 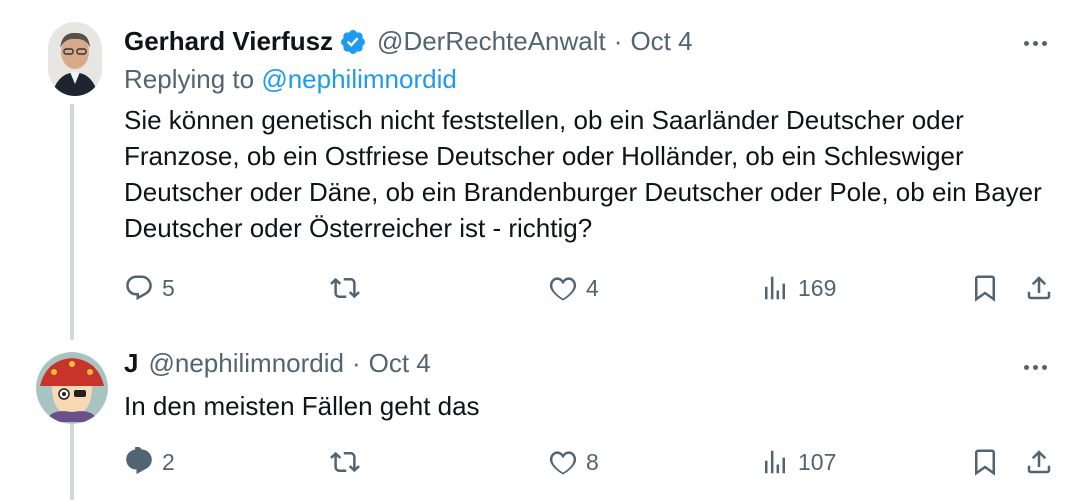 I want to click on mention-link: @nephilimnordid, so click(x=359, y=79).